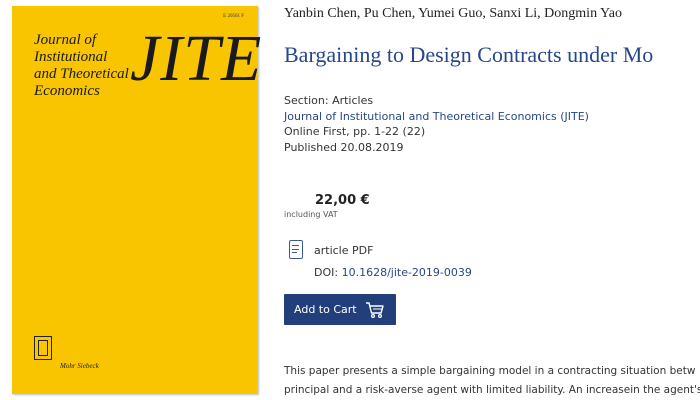 Image resolution: width=700 pixels, height=400 pixels. I want to click on cover-journal-line: Journal of, so click(65, 40).